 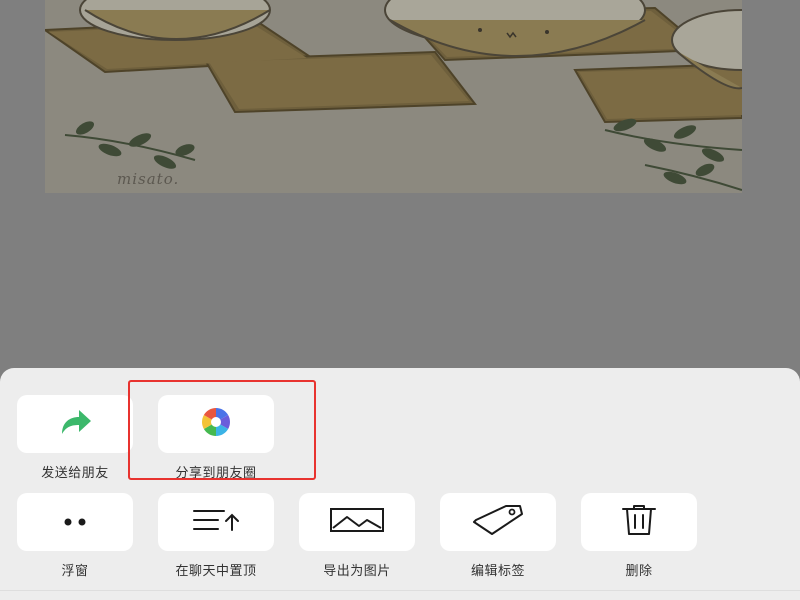 I want to click on floating-window-tile, so click(x=75, y=522).